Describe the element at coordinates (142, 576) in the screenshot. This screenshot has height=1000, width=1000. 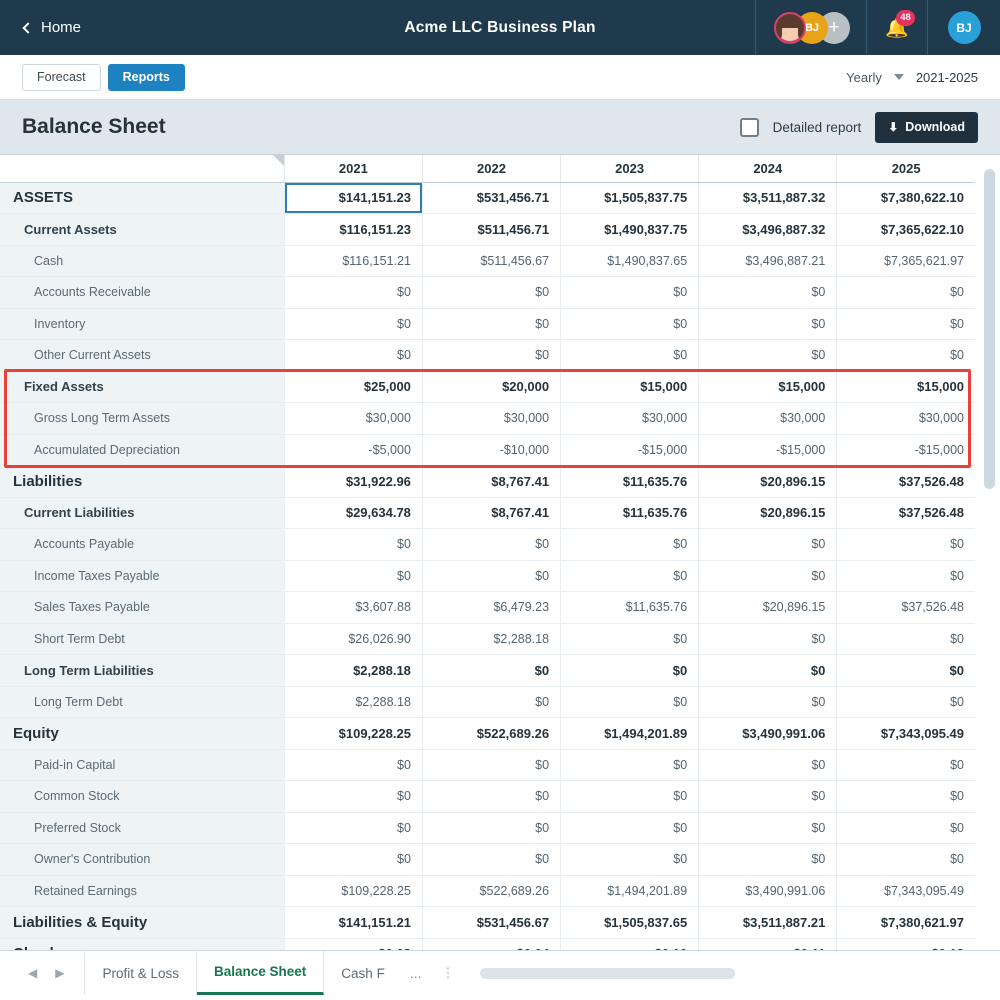
I see `row-label: Income Taxes Payable` at that location.